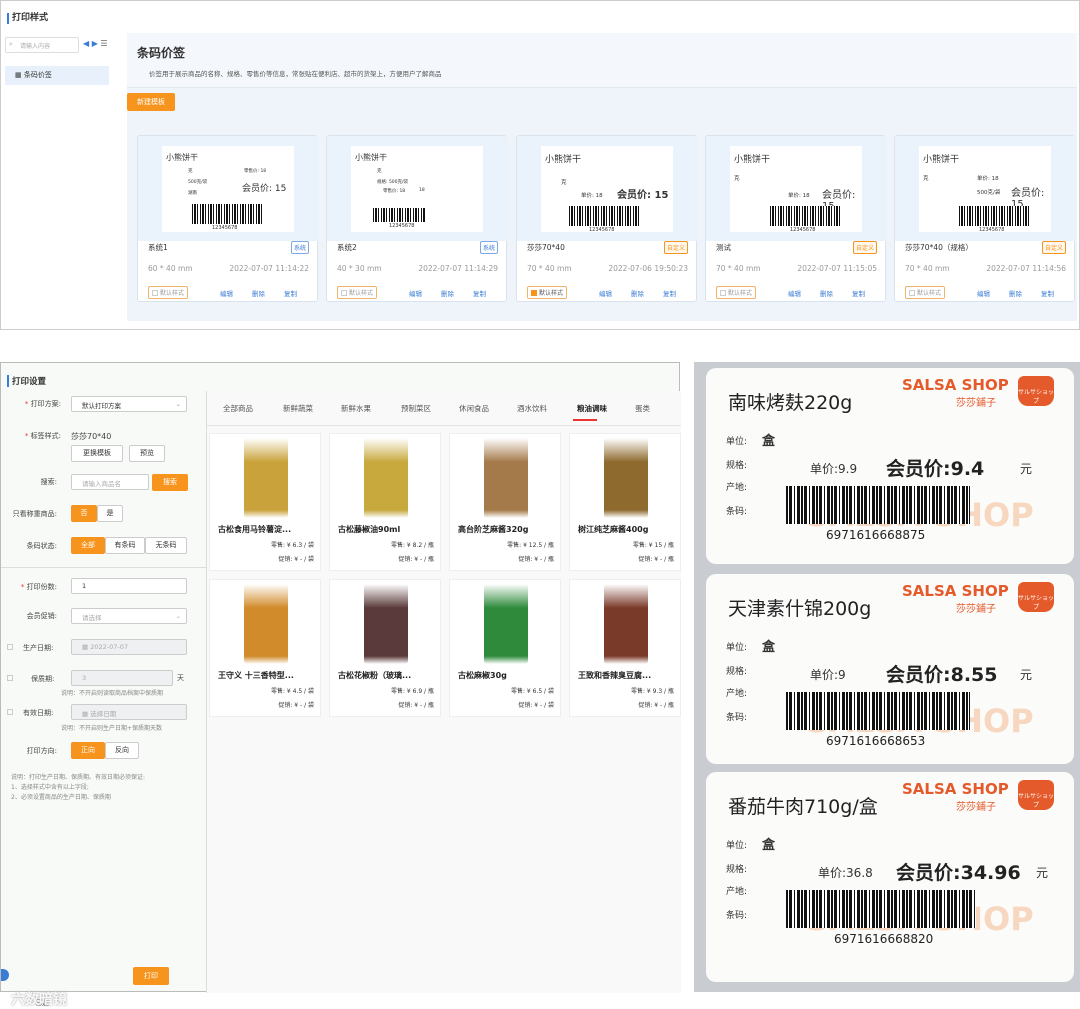 This screenshot has width=1080, height=1009. What do you see at coordinates (530, 545) in the screenshot?
I see `product-price: 零售: ¥ 12.5 / 瓶` at bounding box center [530, 545].